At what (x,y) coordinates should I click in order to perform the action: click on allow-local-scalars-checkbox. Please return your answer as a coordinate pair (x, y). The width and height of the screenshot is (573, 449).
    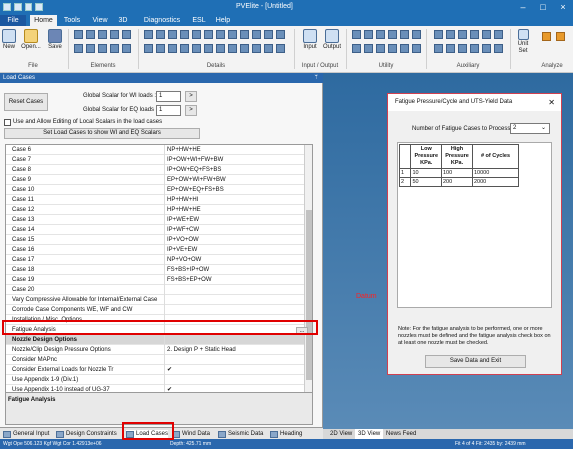
    Looking at the image, I should click on (7, 122).